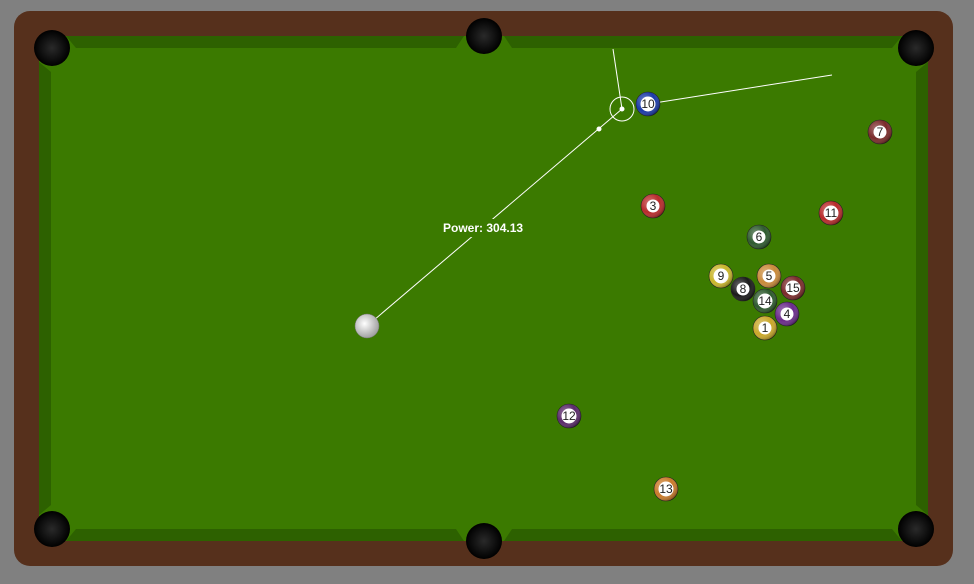 Image resolution: width=974 pixels, height=584 pixels. I want to click on ball-9: 9, so click(721, 276).